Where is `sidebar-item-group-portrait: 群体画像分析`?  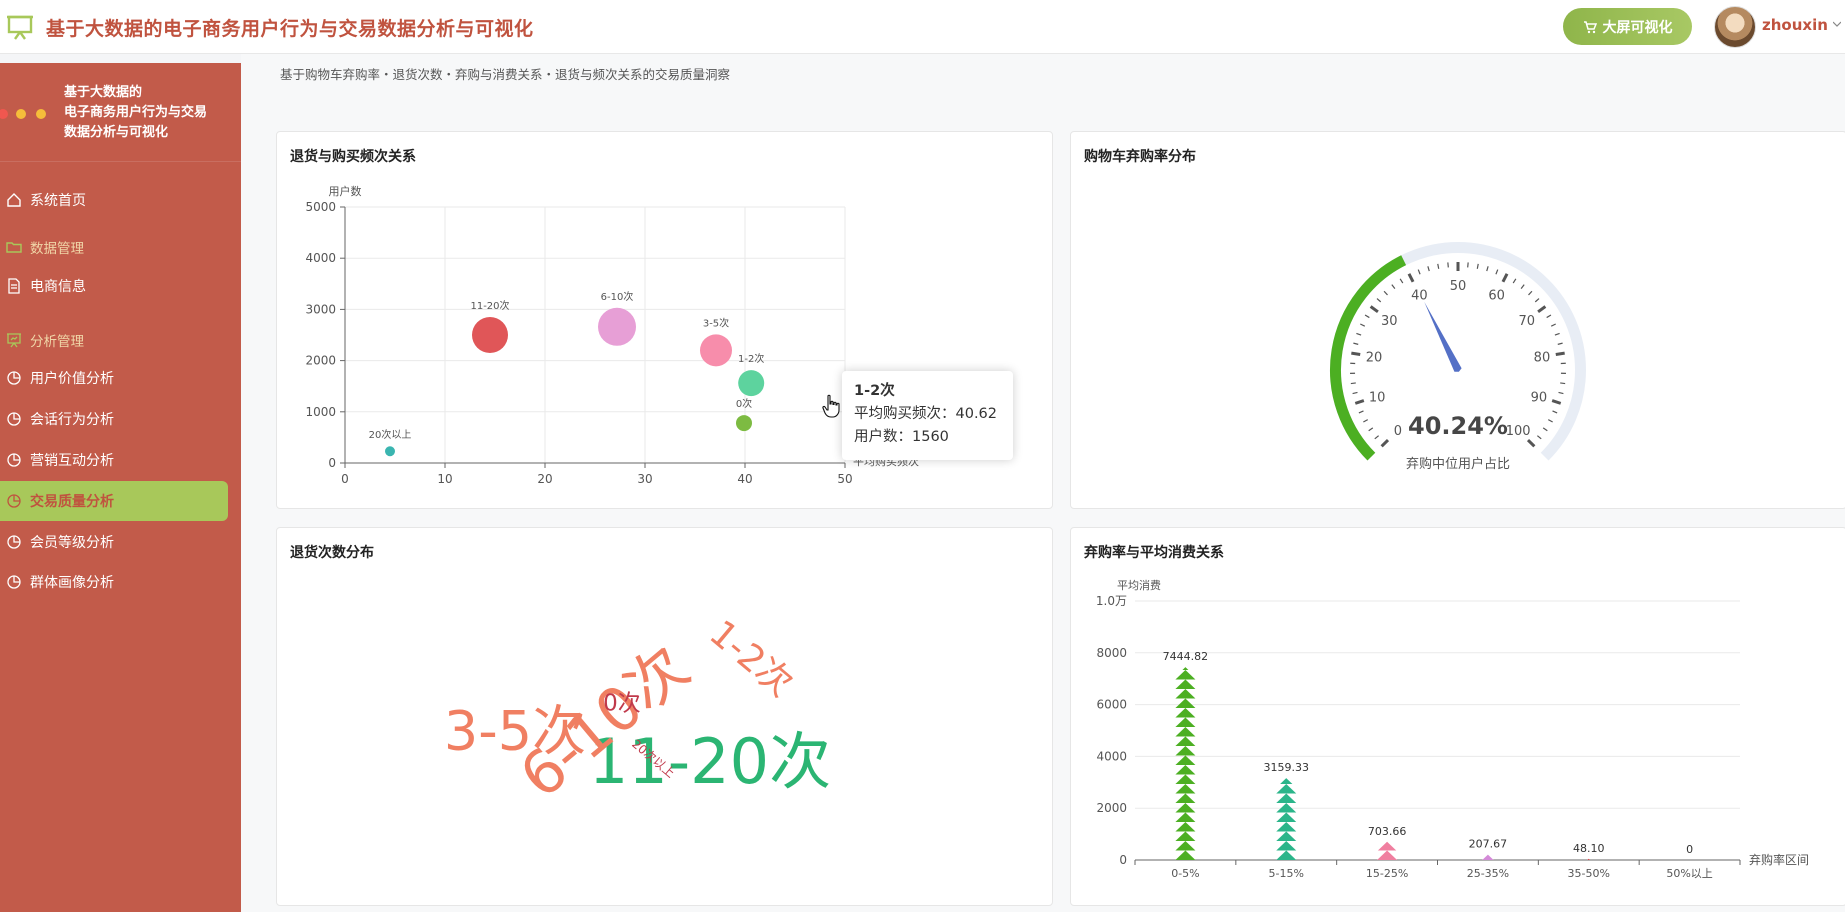 sidebar-item-group-portrait: 群体画像分析 is located at coordinates (120, 582).